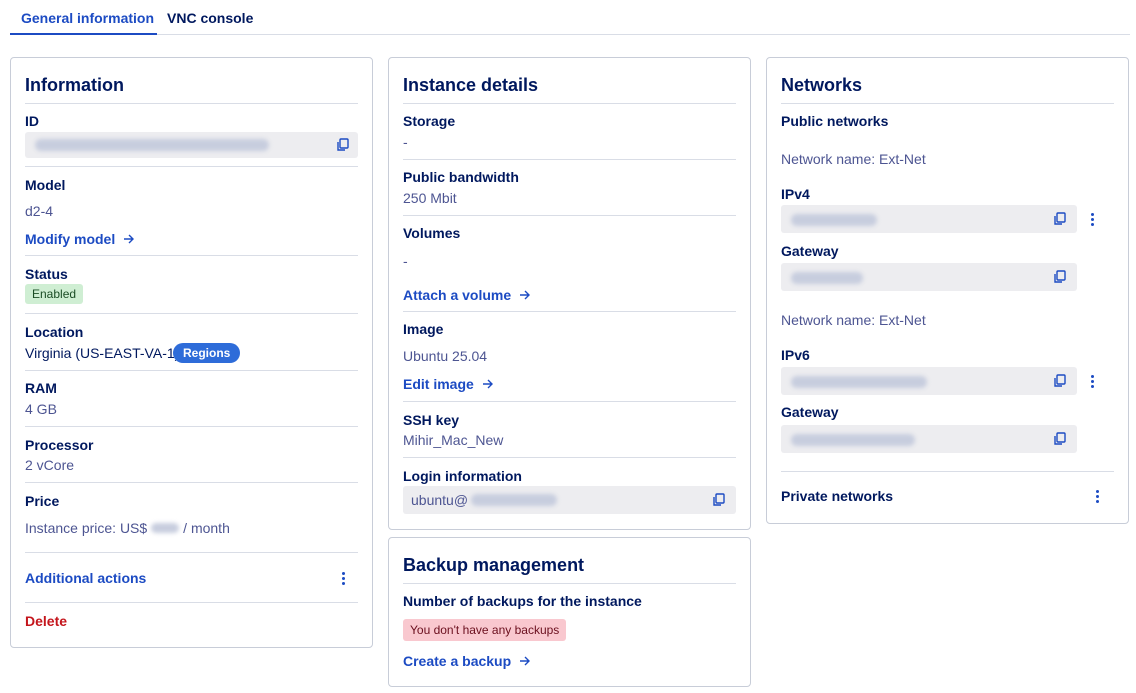  I want to click on network-name-1: Network name: Ext-Net, so click(853, 159).